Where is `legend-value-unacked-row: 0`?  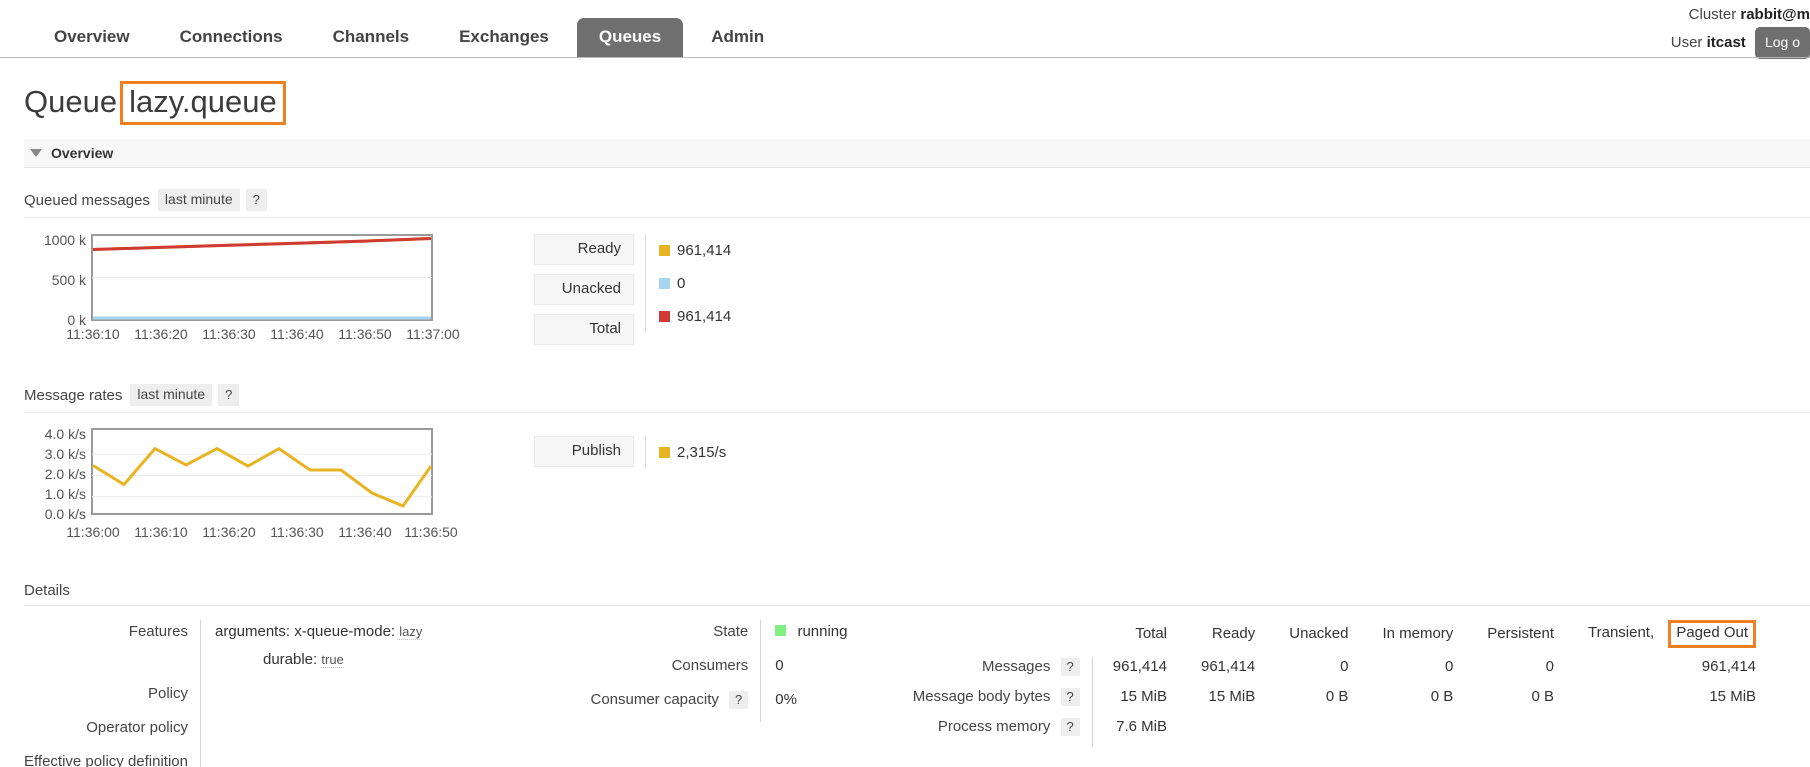 legend-value-unacked-row: 0 is located at coordinates (695, 283).